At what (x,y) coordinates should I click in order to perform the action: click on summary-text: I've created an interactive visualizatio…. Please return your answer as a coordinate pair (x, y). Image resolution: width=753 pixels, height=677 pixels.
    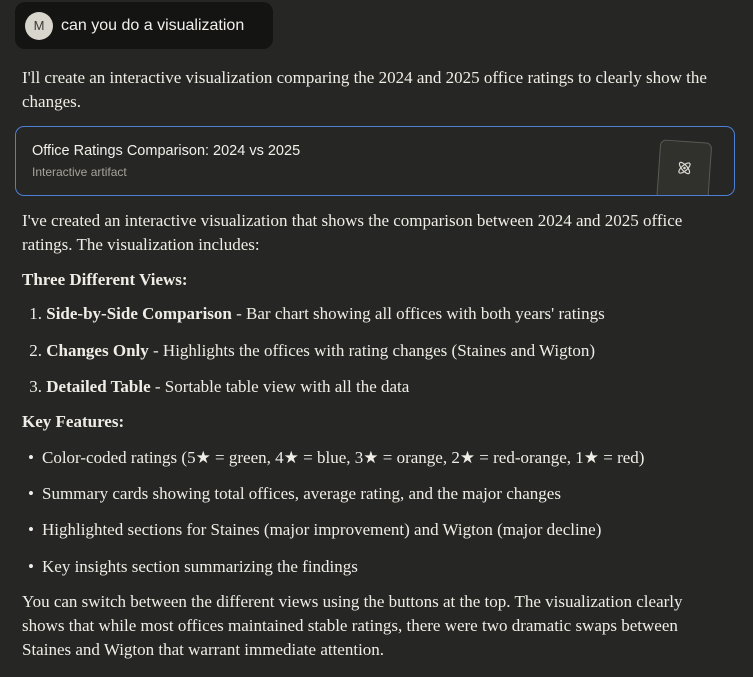
    Looking at the image, I should click on (352, 232).